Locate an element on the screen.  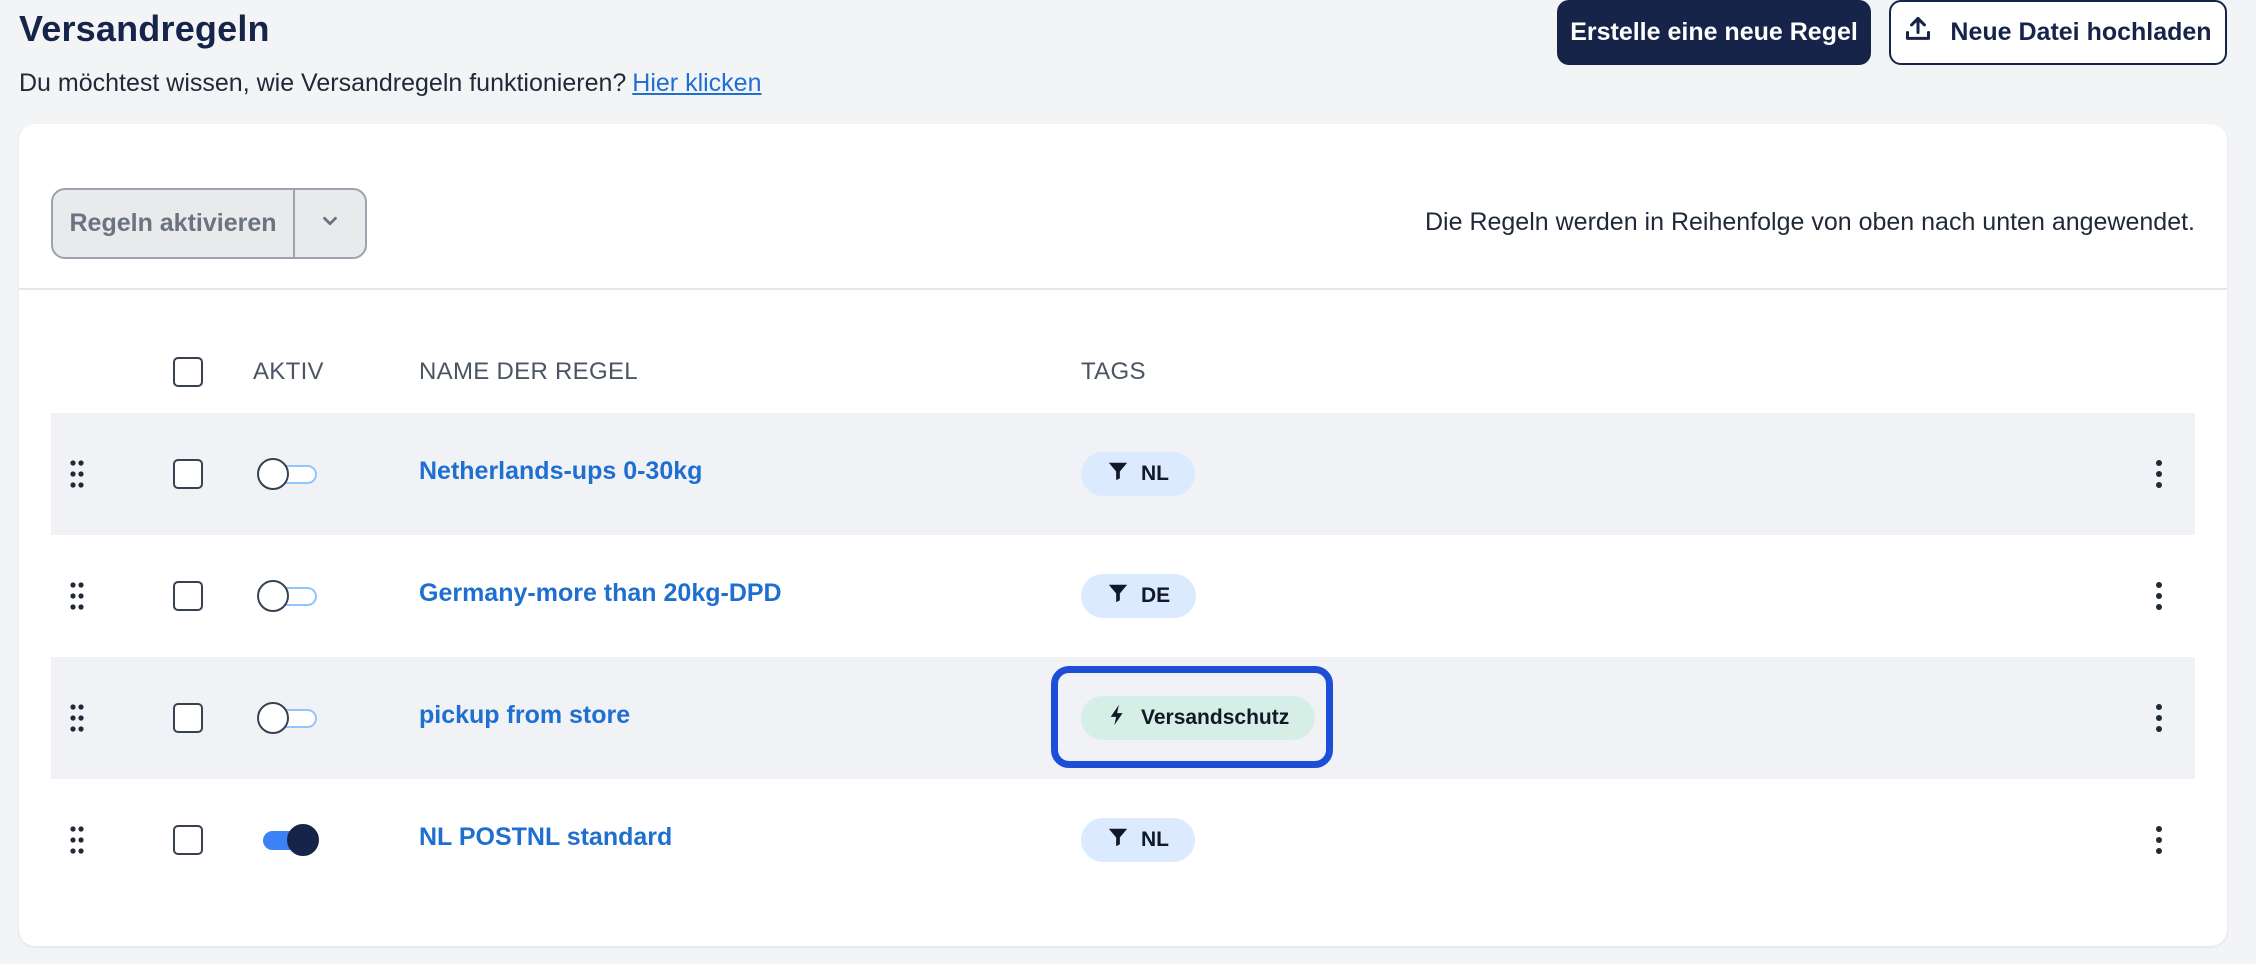
table-row: pickup from store Versandschutz is located at coordinates (1123, 718).